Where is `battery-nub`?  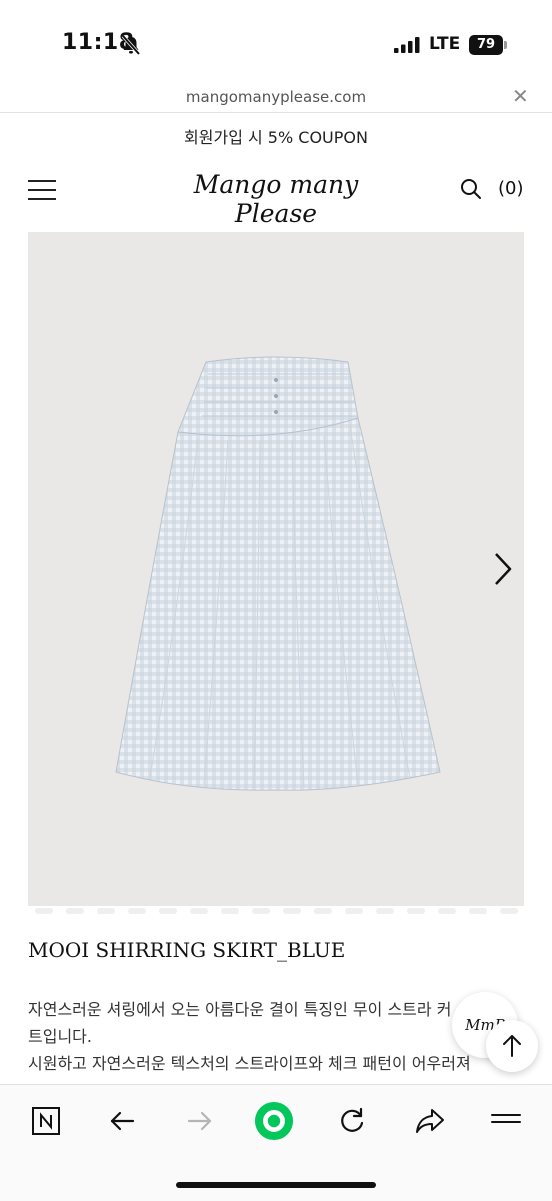
battery-nub is located at coordinates (505, 45).